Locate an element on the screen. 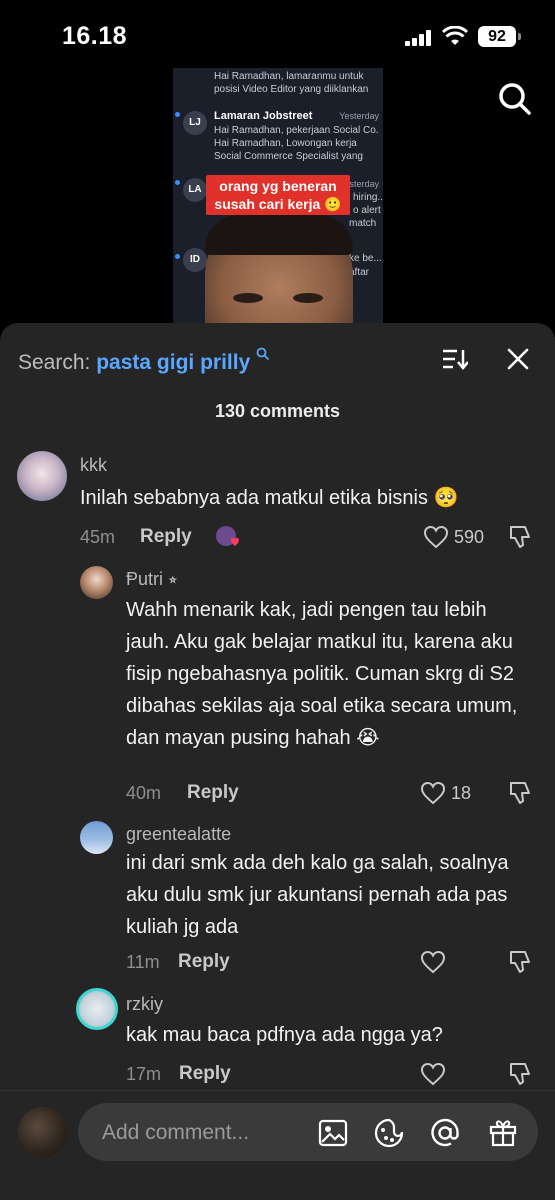 The width and height of the screenshot is (555, 1200). comment-time: 17m is located at coordinates (144, 1074).